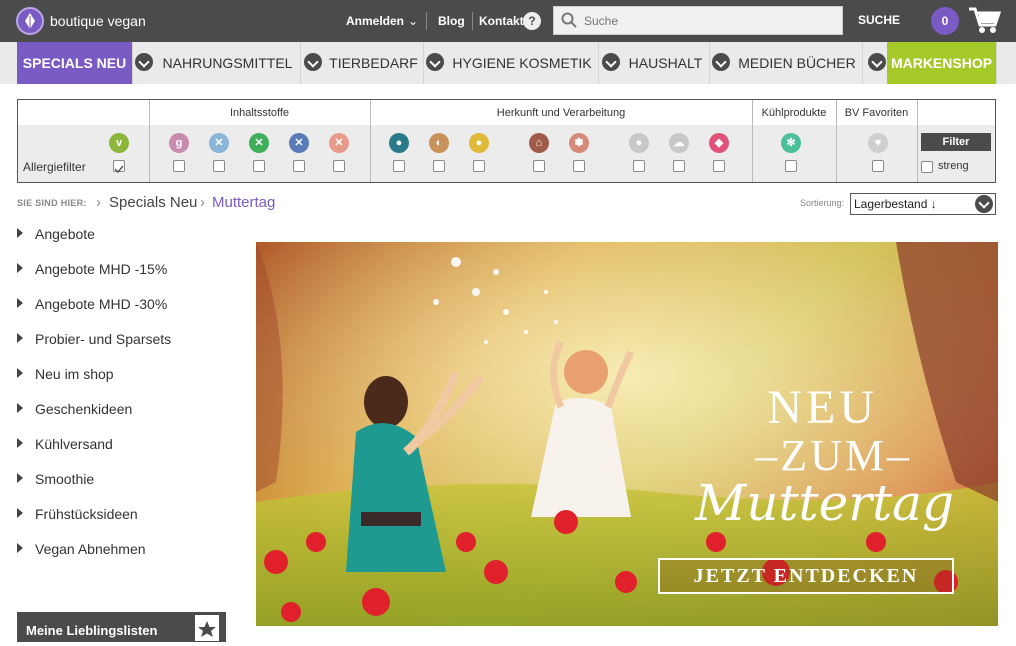  Describe the element at coordinates (719, 166) in the screenshot. I see `fish-checkbox` at that location.